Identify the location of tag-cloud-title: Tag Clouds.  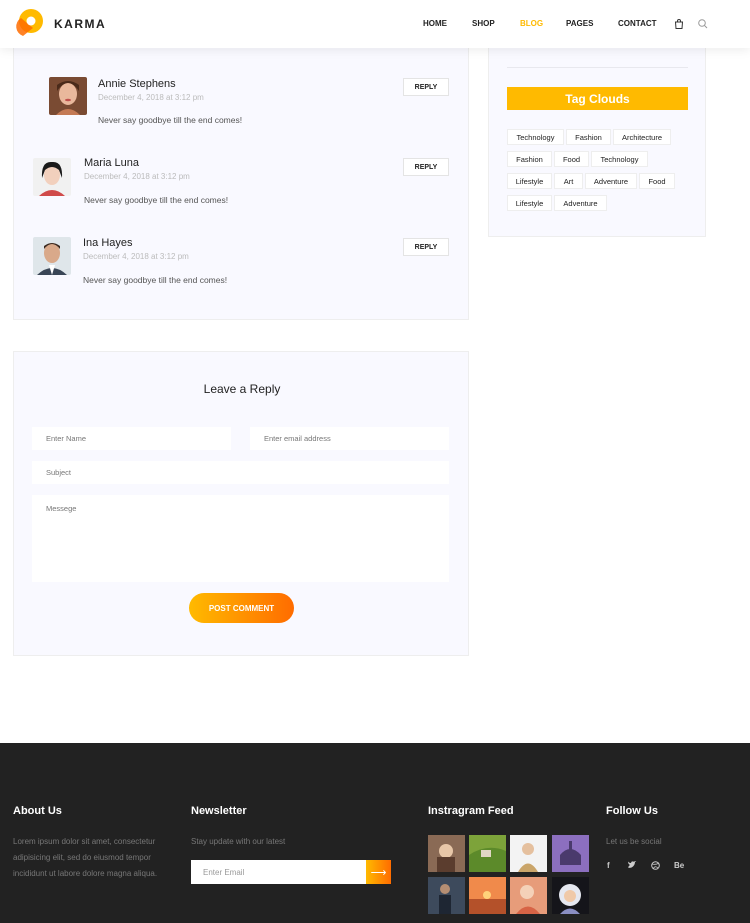
(597, 98).